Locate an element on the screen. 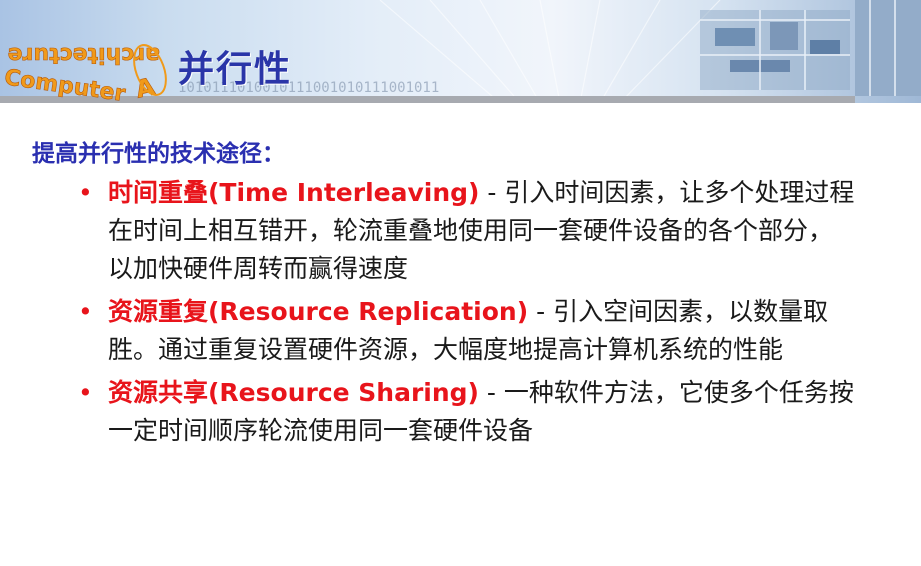 This screenshot has width=921, height=566. computer-architecture-logo: architecture Computer A is located at coordinates (84, 72).